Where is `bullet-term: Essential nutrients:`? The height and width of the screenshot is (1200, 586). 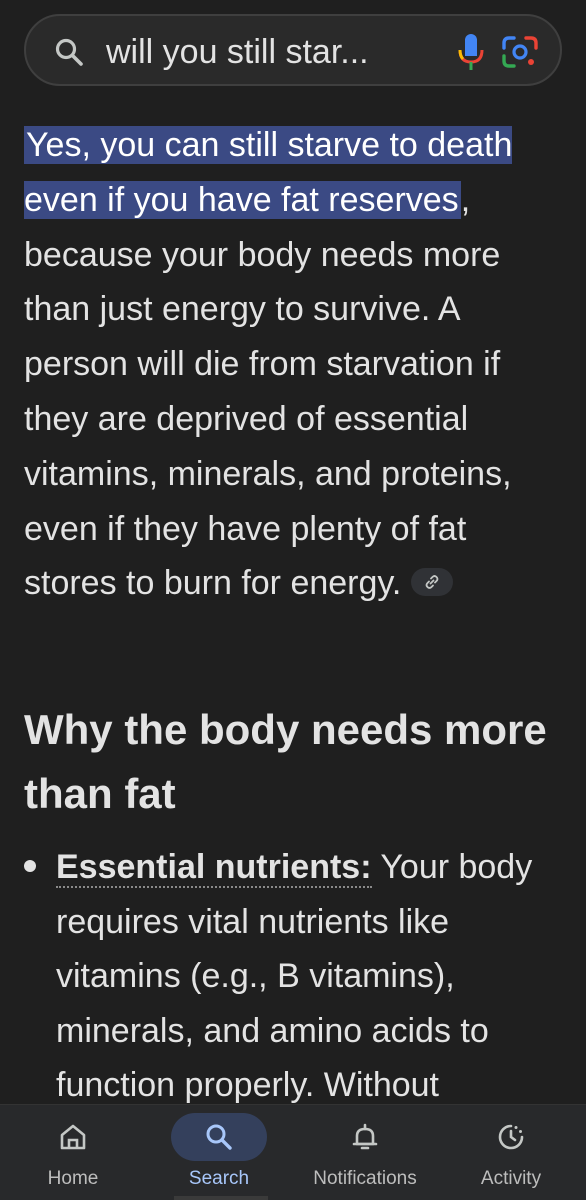 bullet-term: Essential nutrients: is located at coordinates (214, 868).